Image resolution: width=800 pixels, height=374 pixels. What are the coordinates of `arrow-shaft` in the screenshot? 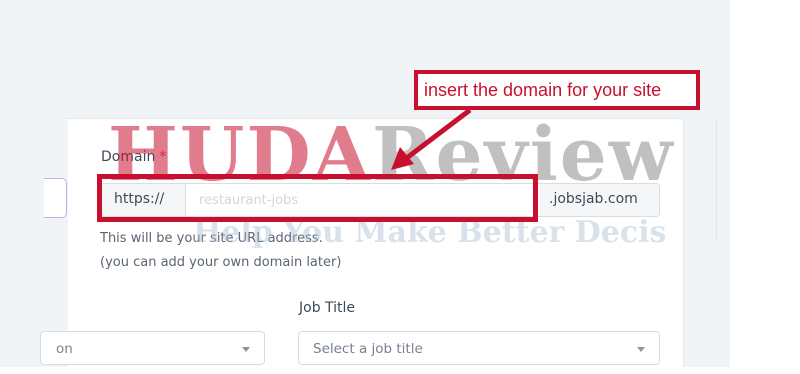 It's located at (439, 133).